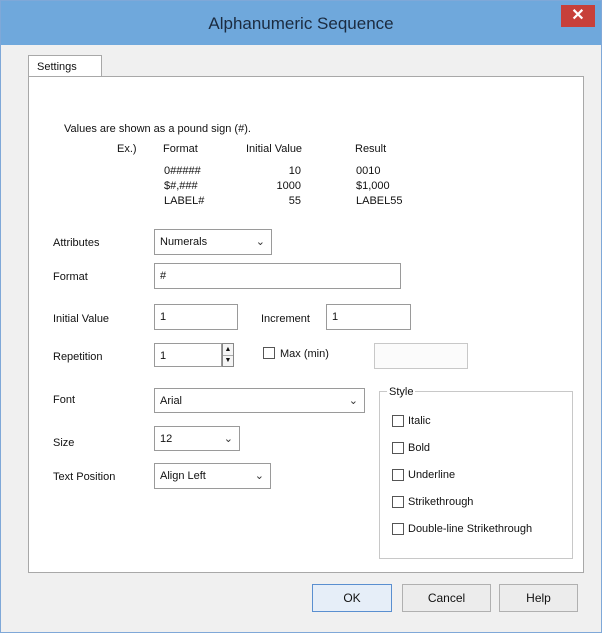 The width and height of the screenshot is (602, 633). I want to click on example-result: $1,000, so click(373, 186).